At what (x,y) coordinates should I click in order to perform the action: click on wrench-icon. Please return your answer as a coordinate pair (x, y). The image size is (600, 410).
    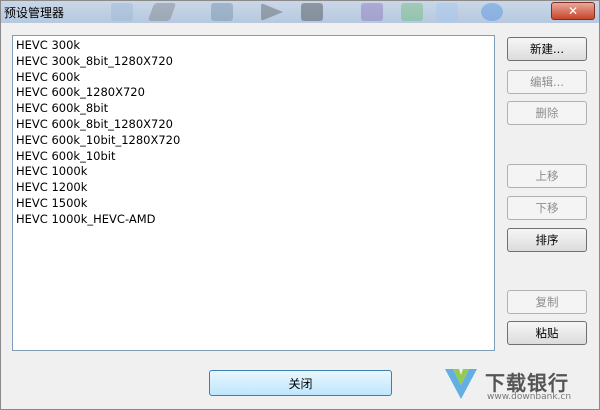
    Looking at the image, I should click on (447, 12).